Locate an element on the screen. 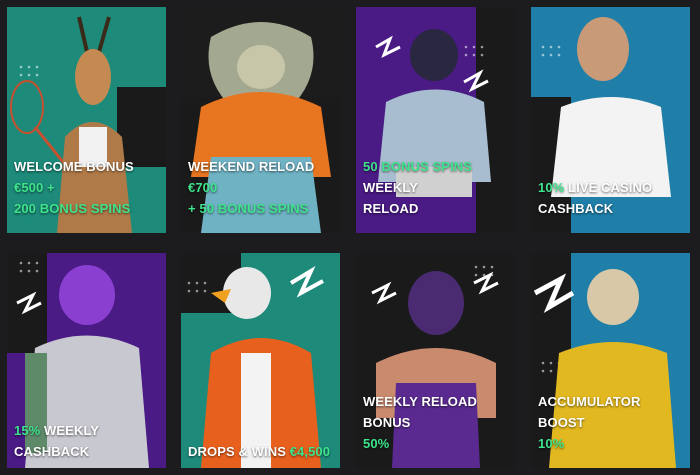 The height and width of the screenshot is (475, 700). promo-card-live-casino-cashback: 10% LIVE CASINO CASHBACK is located at coordinates (610, 120).